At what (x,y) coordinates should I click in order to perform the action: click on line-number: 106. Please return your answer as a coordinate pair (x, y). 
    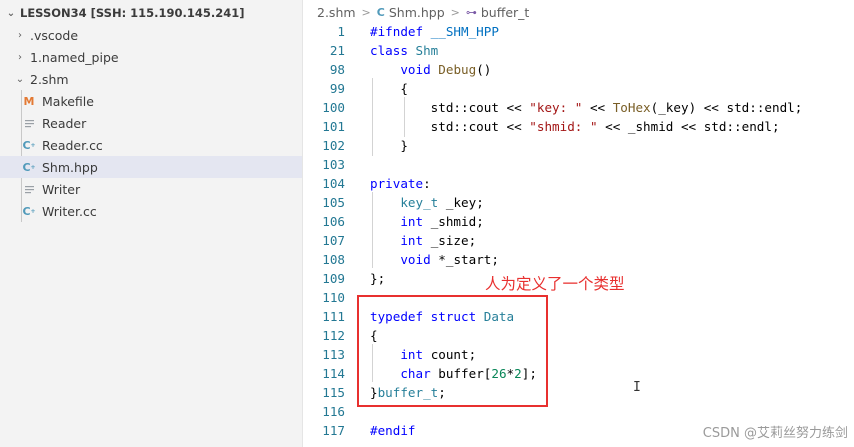
    Looking at the image, I should click on (333, 221).